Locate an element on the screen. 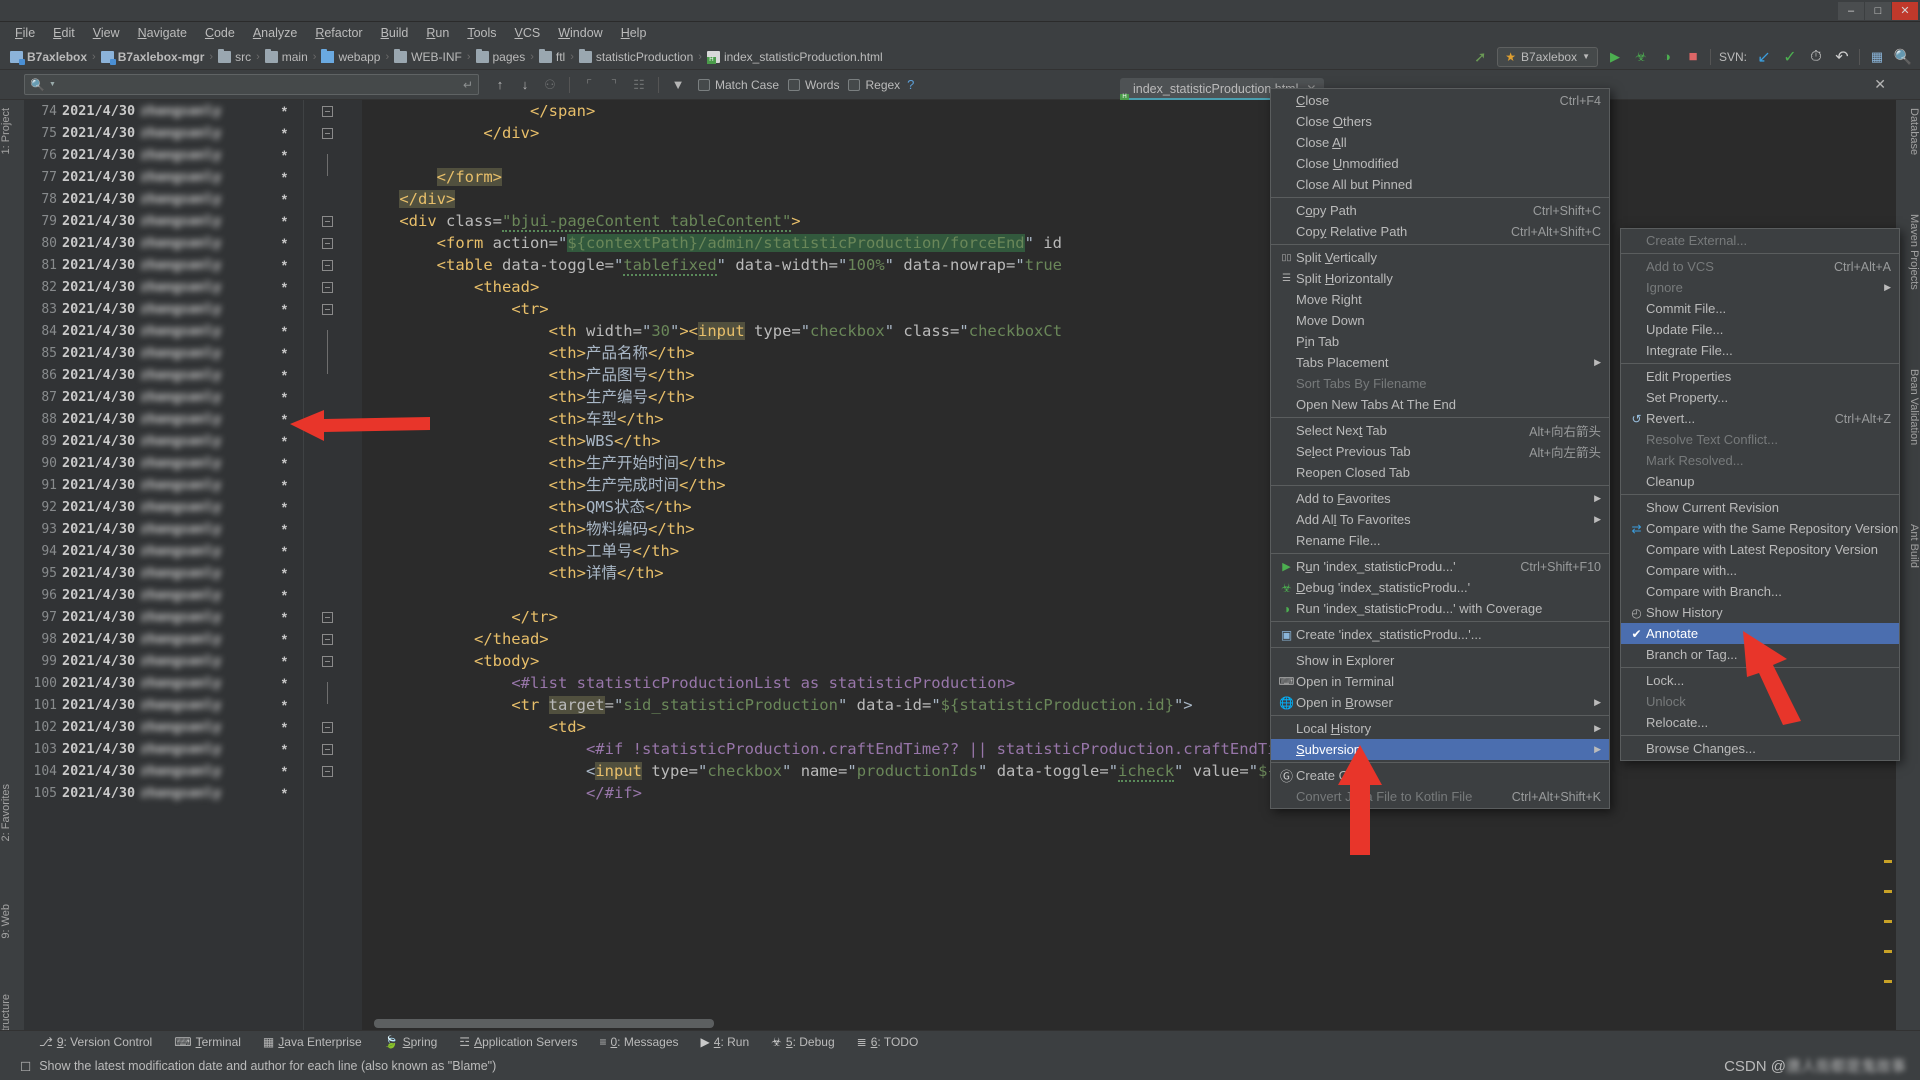 The image size is (1920, 1080). bottom-tool-9-version-control: ⎇ 9: Version Control is located at coordinates (95, 1042).